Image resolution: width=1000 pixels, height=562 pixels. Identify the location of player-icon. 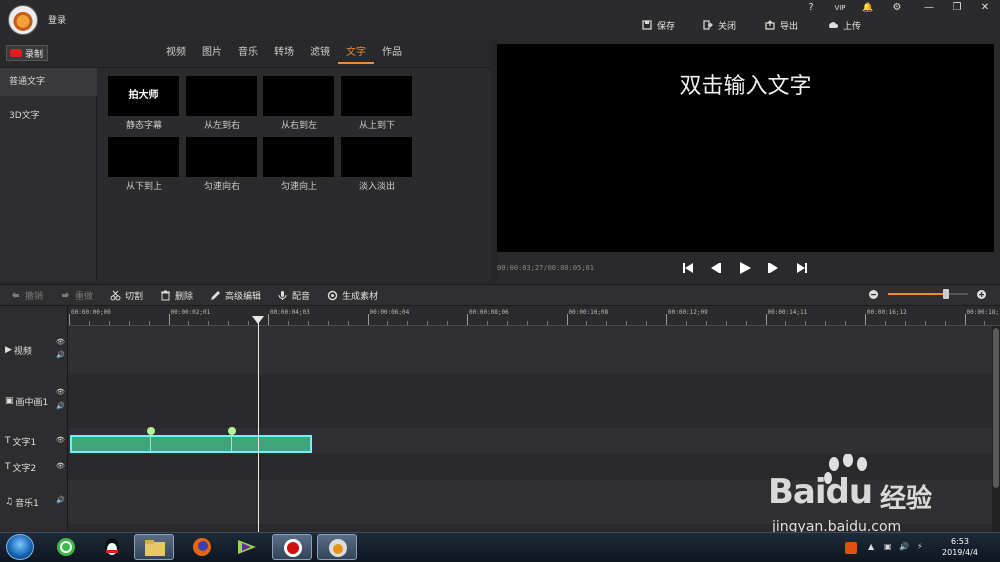
(246, 547).